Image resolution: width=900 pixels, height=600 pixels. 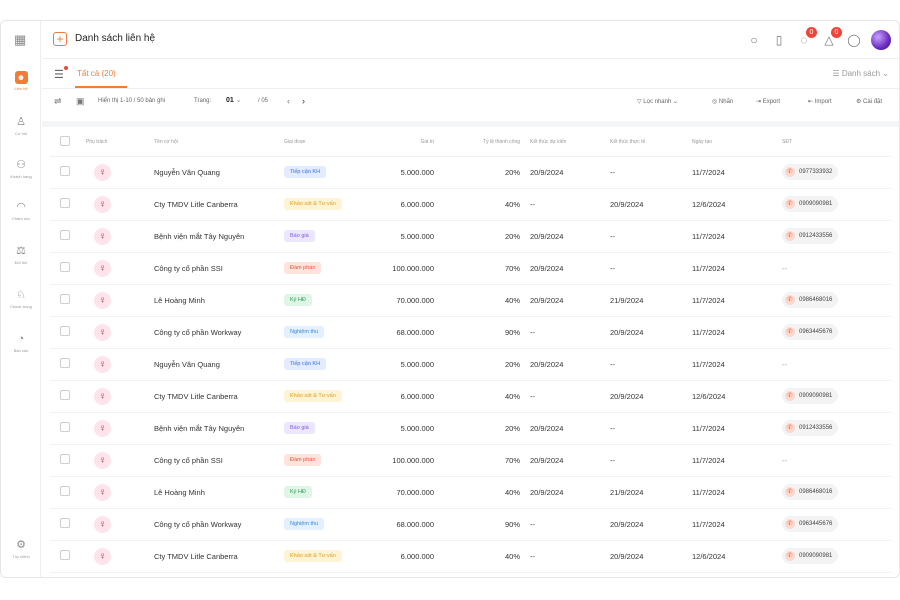 I want to click on column-header: Tên cơ hội, so click(x=219, y=143).